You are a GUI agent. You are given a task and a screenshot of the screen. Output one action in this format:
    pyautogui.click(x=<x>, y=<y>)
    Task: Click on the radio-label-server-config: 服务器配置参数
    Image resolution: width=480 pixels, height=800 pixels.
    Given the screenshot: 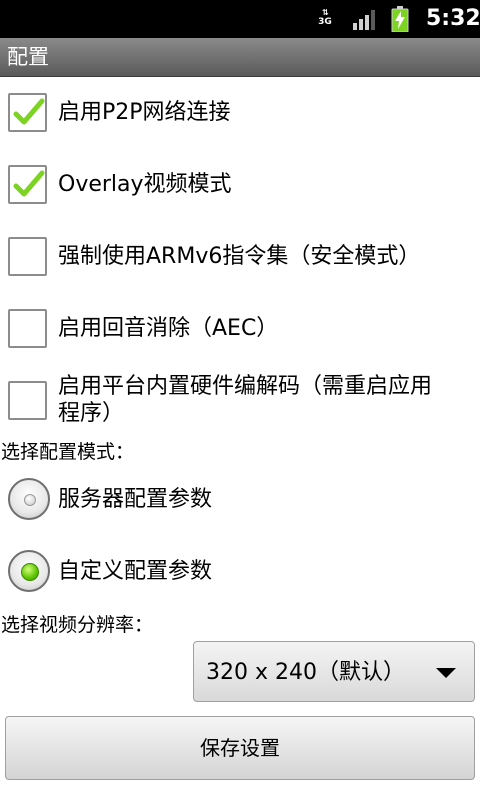 What is the action you would take?
    pyautogui.click(x=135, y=499)
    